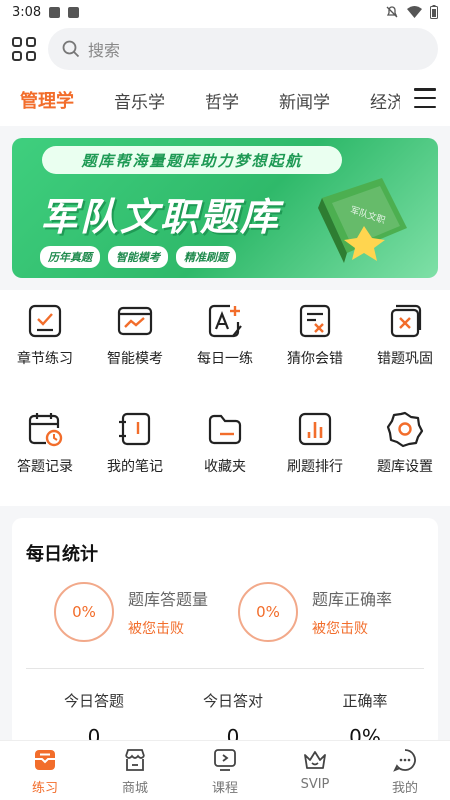  What do you see at coordinates (45, 760) in the screenshot?
I see `practice-icon` at bounding box center [45, 760].